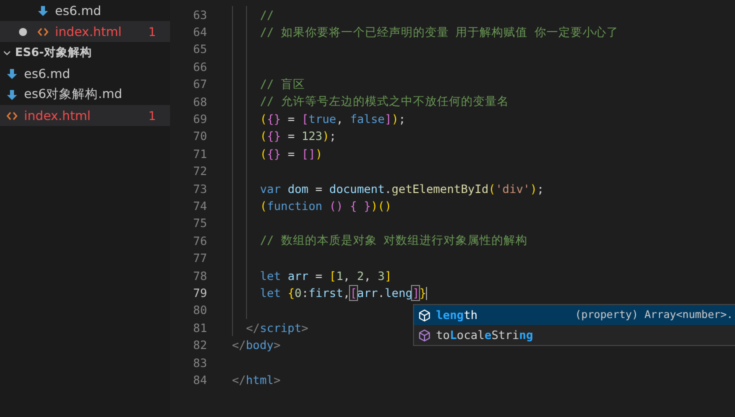  What do you see at coordinates (199, 67) in the screenshot?
I see `line-number: 66` at bounding box center [199, 67].